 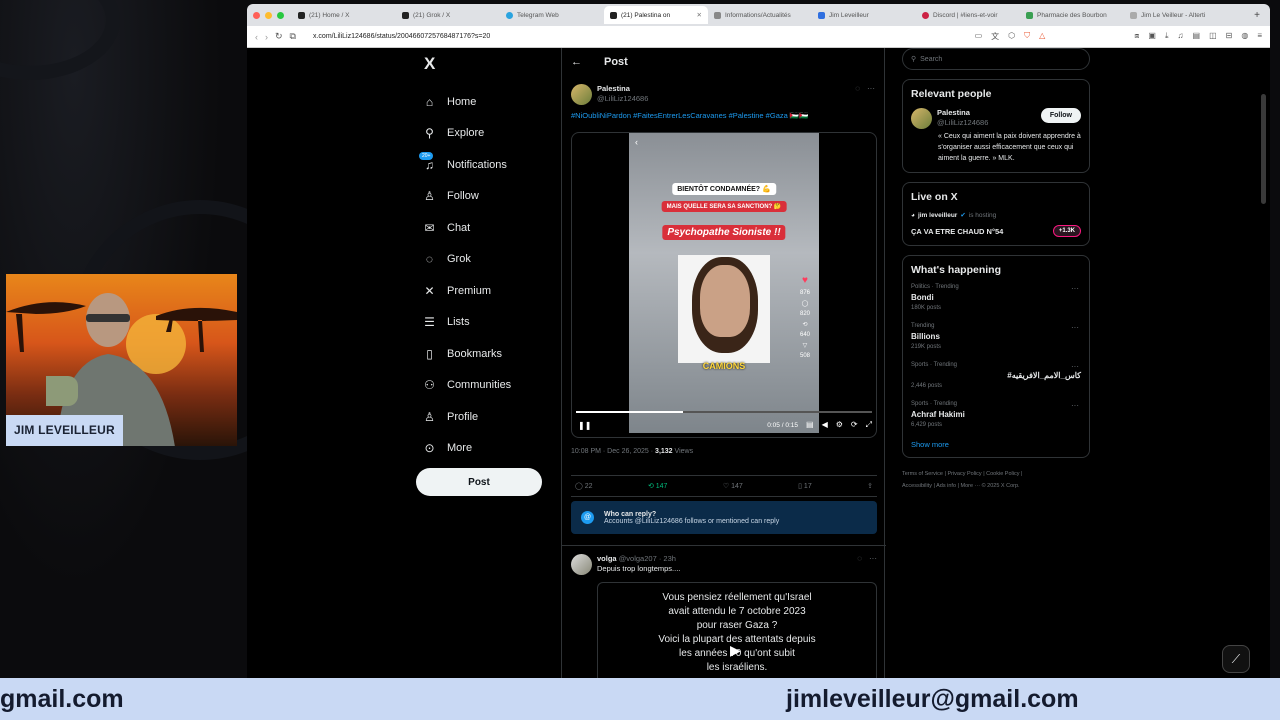 What do you see at coordinates (584, 425) in the screenshot?
I see `pause-icon: ❚❚` at bounding box center [584, 425].